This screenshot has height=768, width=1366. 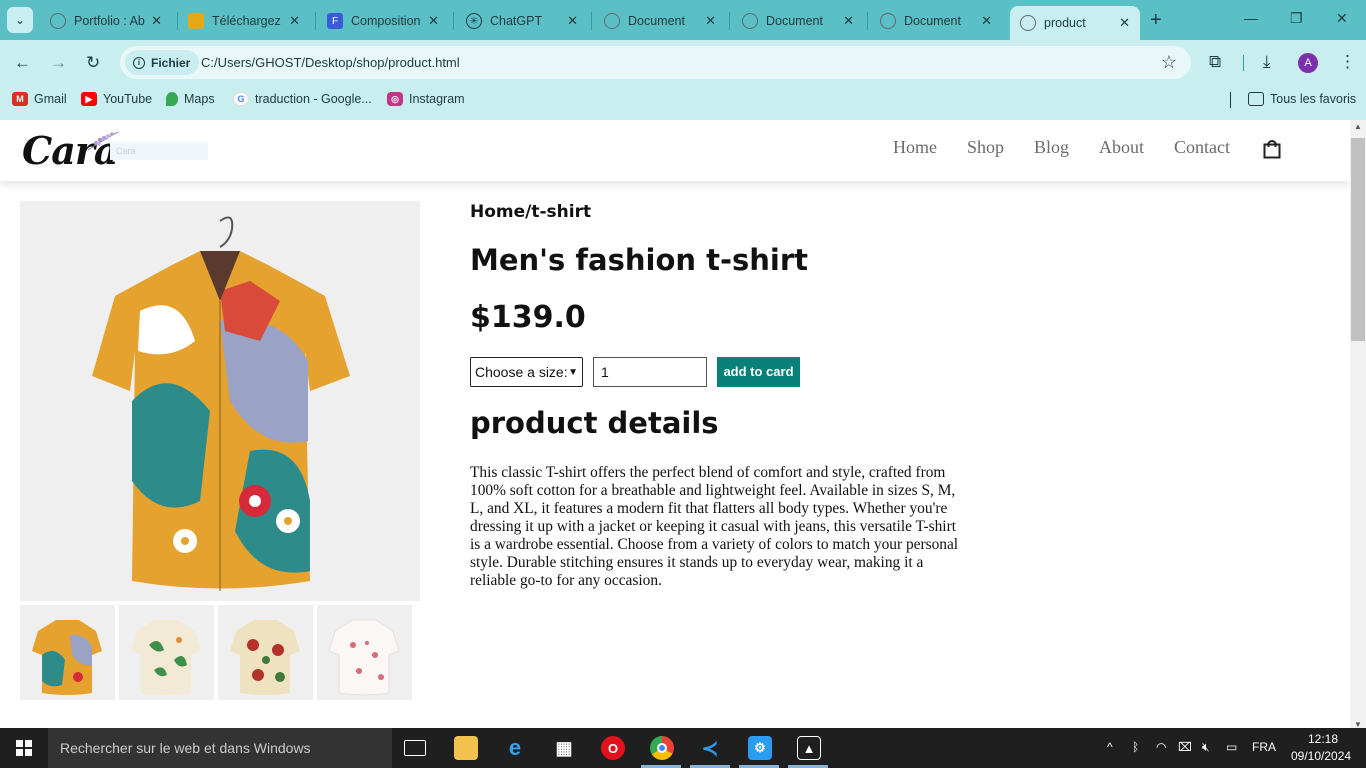 What do you see at coordinates (58, 63) in the screenshot?
I see `forward-button: →` at bounding box center [58, 63].